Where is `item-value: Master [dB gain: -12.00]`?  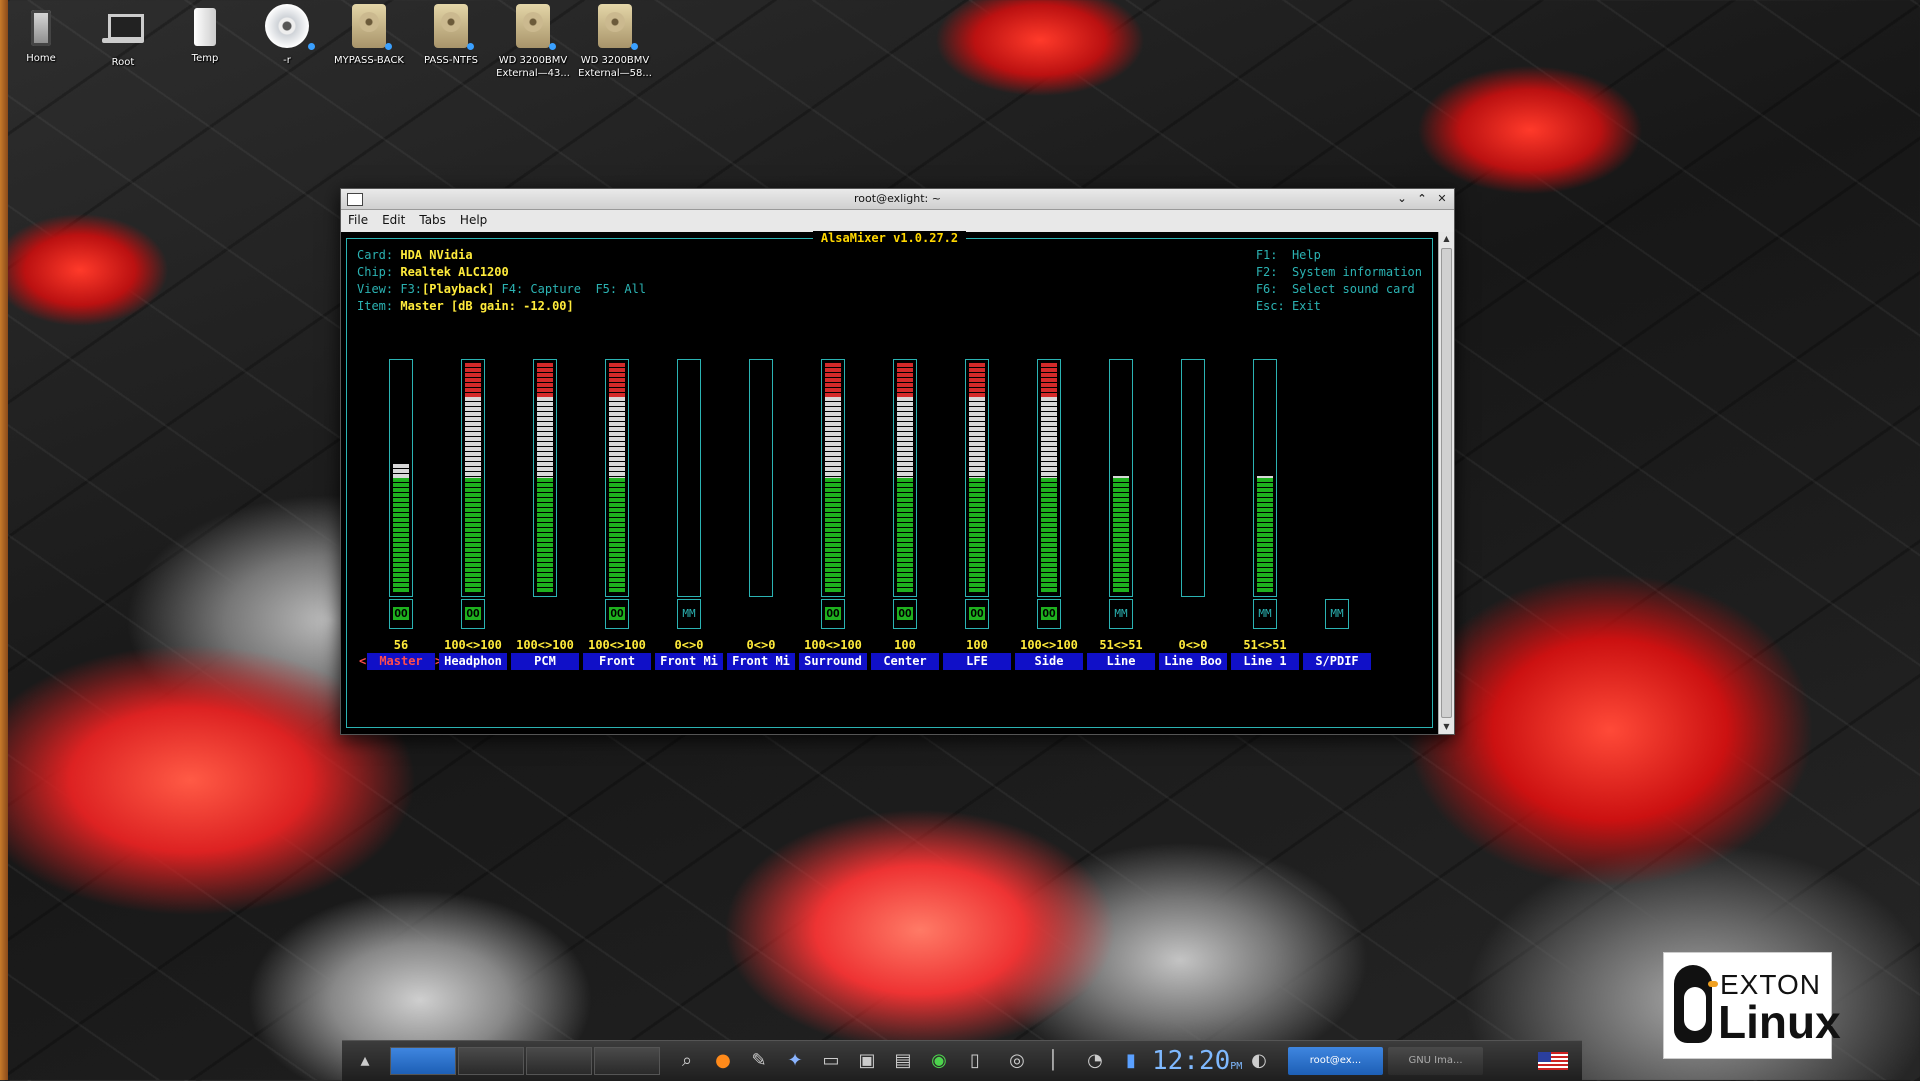 item-value: Master [dB gain: -12.00] is located at coordinates (487, 306).